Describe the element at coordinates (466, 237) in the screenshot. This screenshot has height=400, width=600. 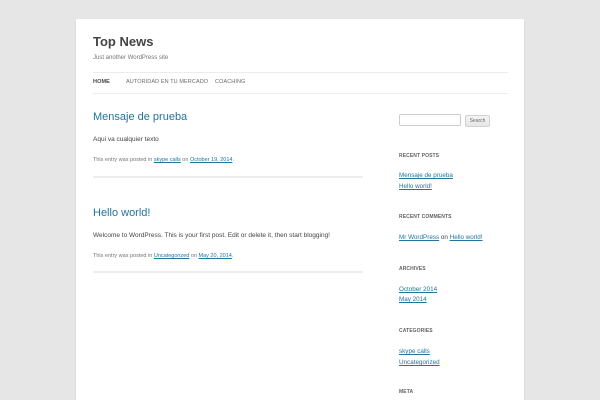
I see `comment-post-link: Hello world!` at that location.